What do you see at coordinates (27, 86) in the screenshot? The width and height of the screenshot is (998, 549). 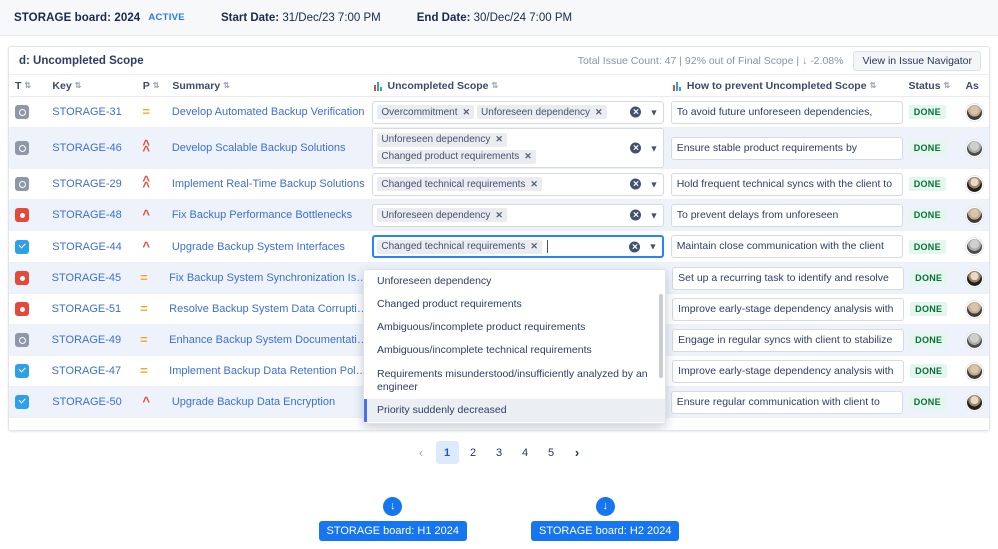 I see `column-header-type: T ⇅` at bounding box center [27, 86].